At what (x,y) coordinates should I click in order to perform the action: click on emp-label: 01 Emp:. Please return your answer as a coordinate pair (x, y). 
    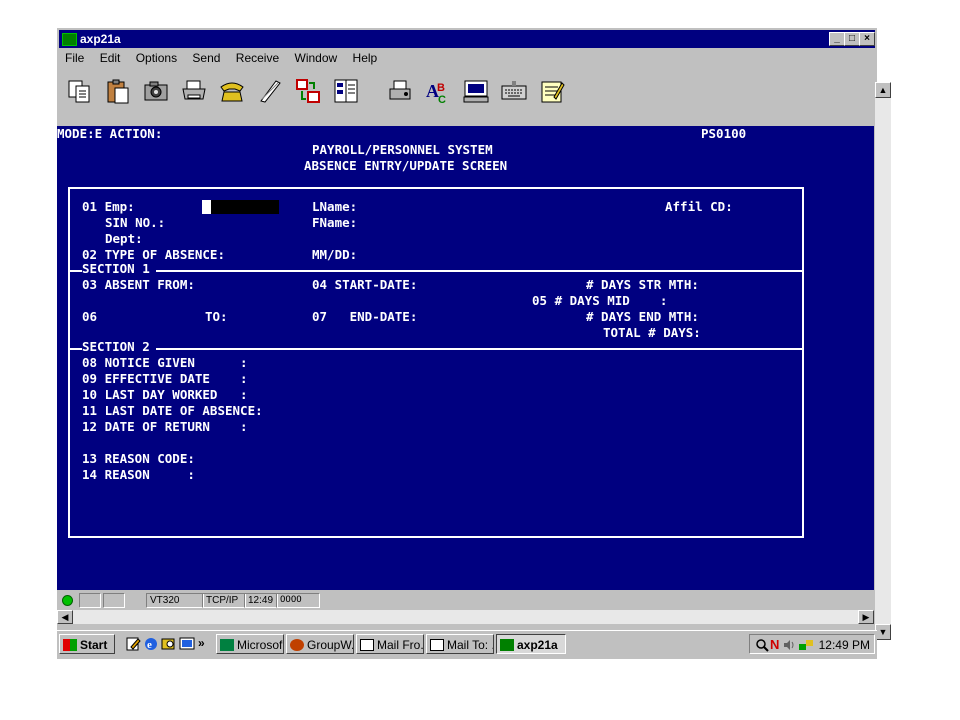
    Looking at the image, I should click on (108, 206).